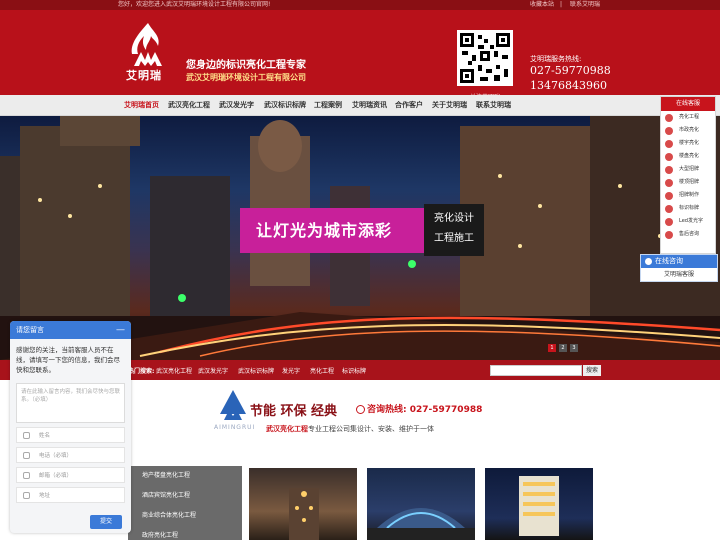  Describe the element at coordinates (449, 105) in the screenshot. I see `nav-about: 关于艾明瑞` at that location.